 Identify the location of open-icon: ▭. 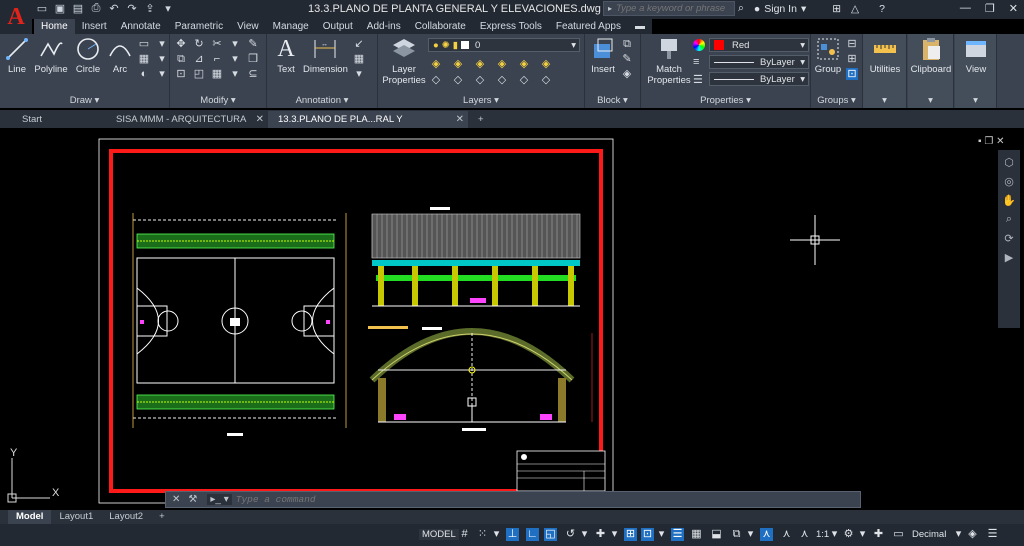
(42, 8).